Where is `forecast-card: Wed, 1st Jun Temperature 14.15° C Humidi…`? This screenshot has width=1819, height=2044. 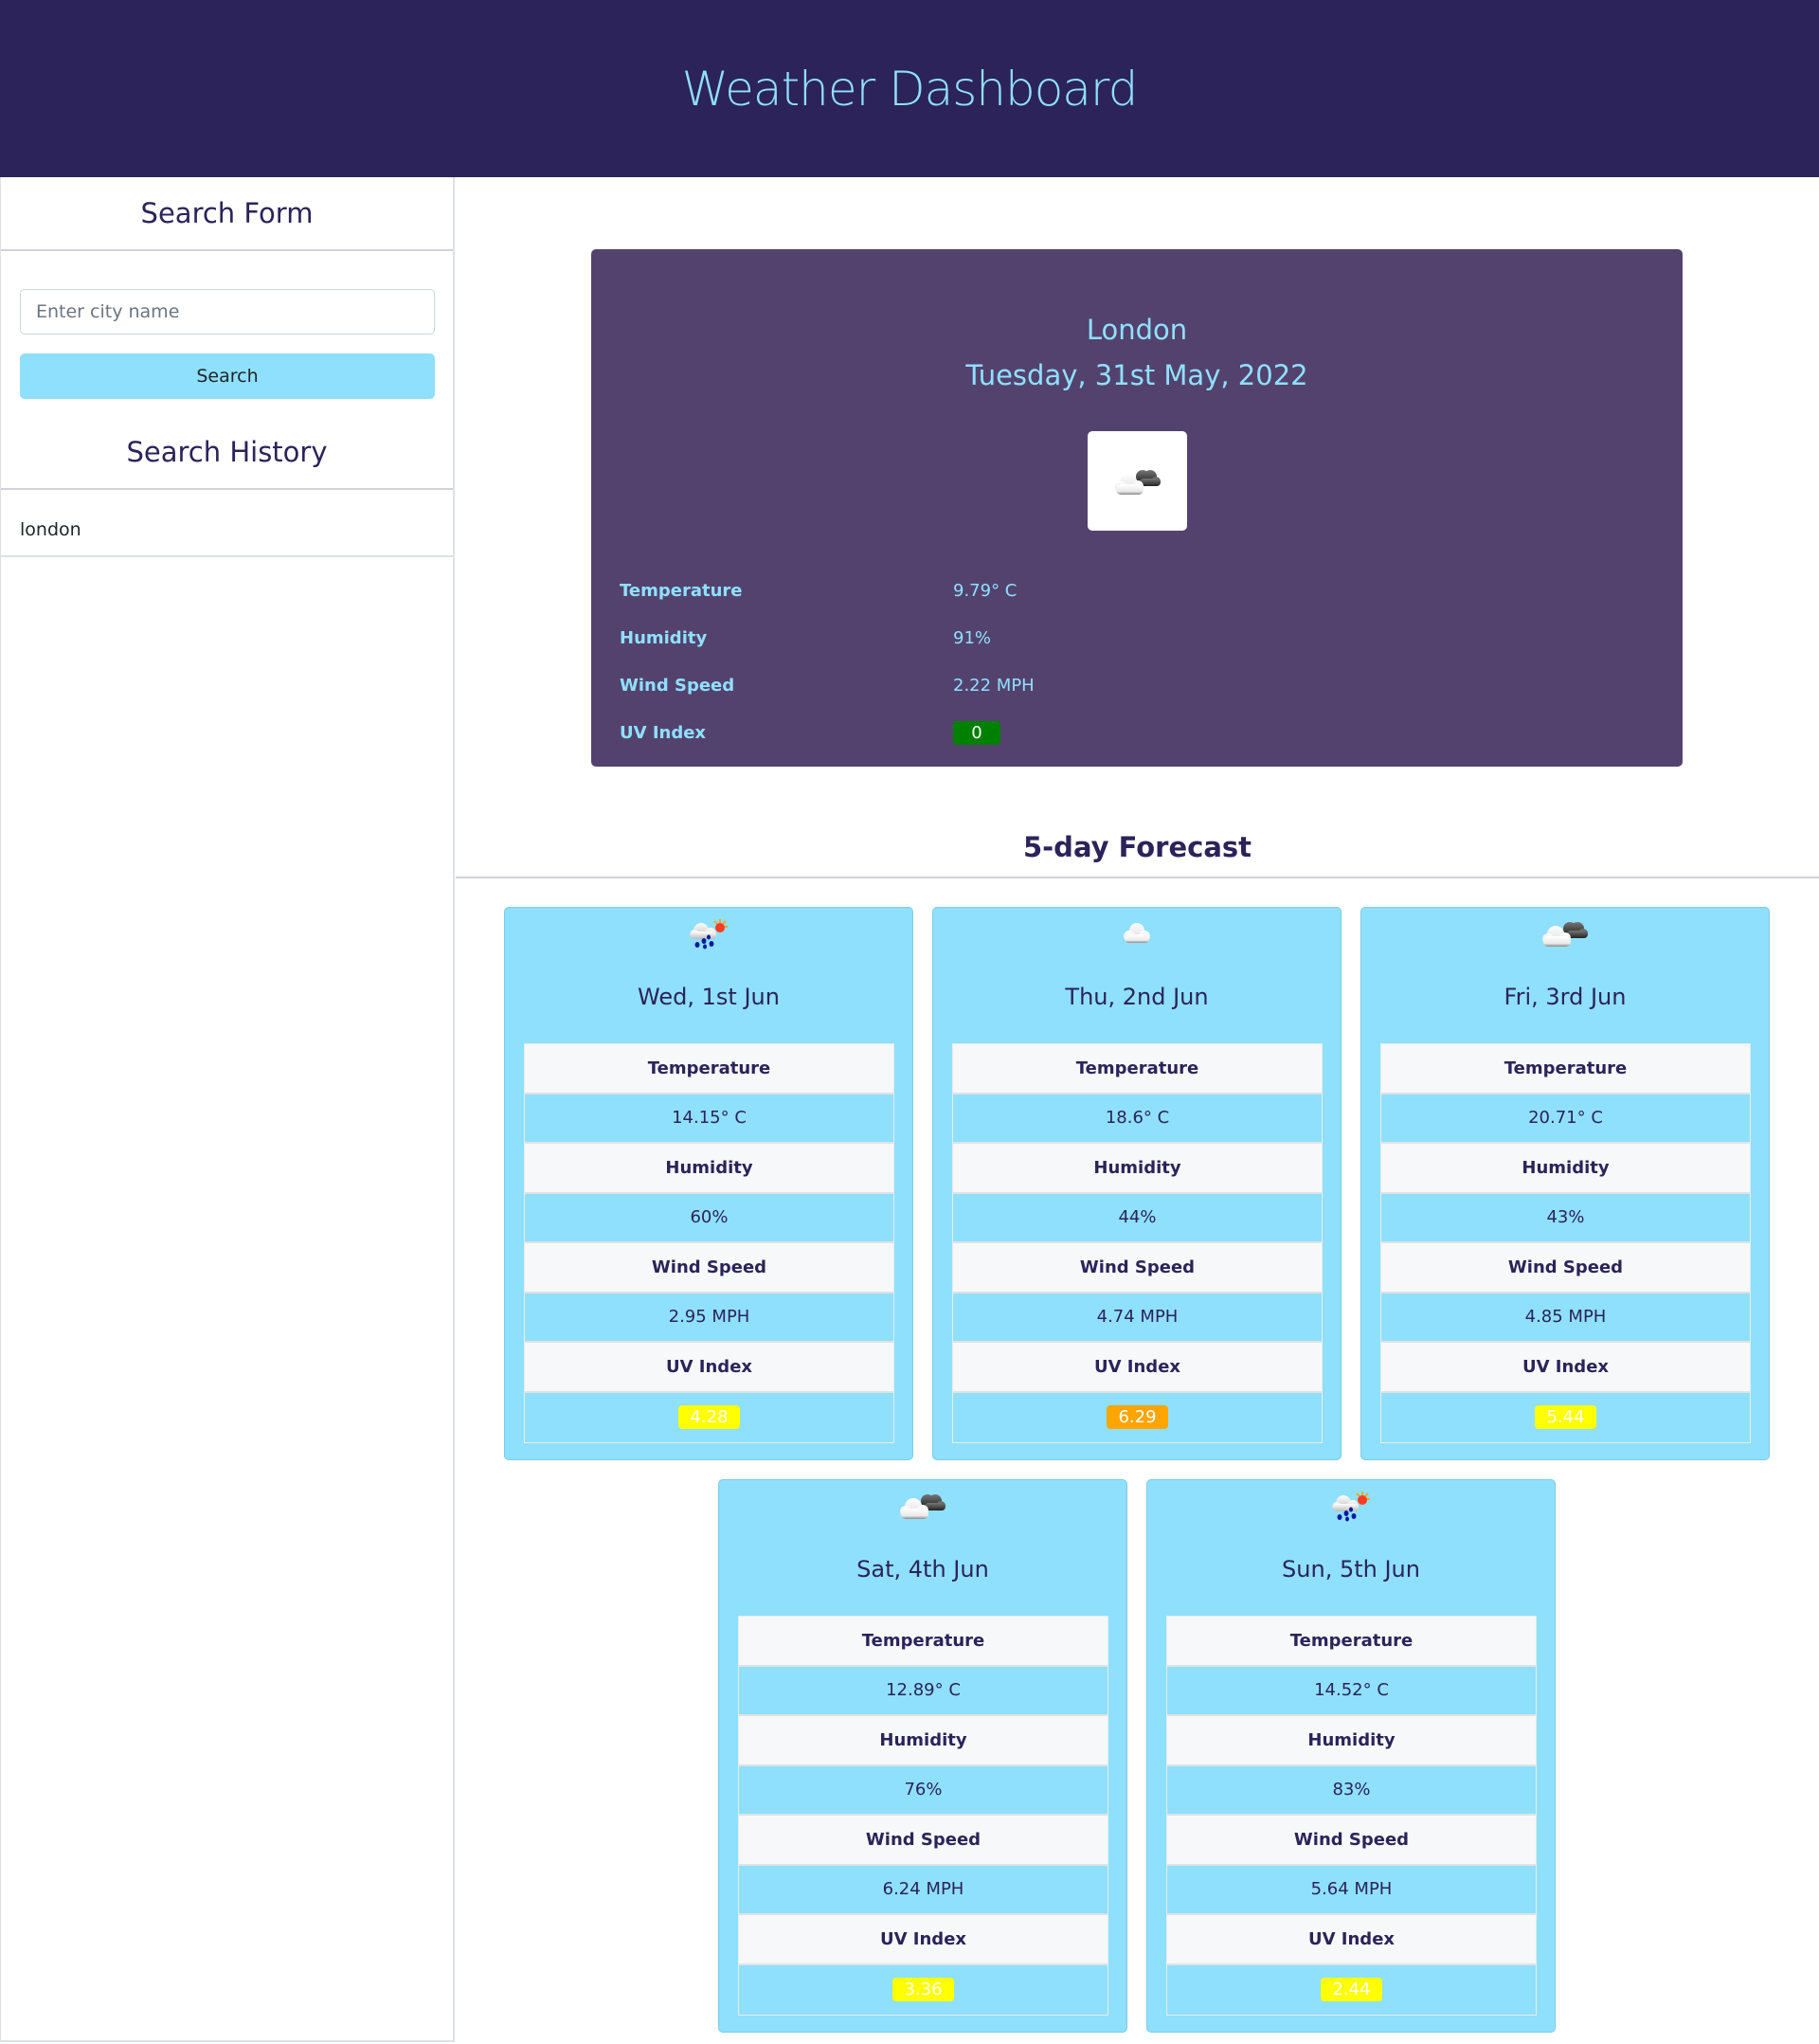
forecast-card: Wed, 1st Jun Temperature 14.15° C Humidi… is located at coordinates (708, 1183).